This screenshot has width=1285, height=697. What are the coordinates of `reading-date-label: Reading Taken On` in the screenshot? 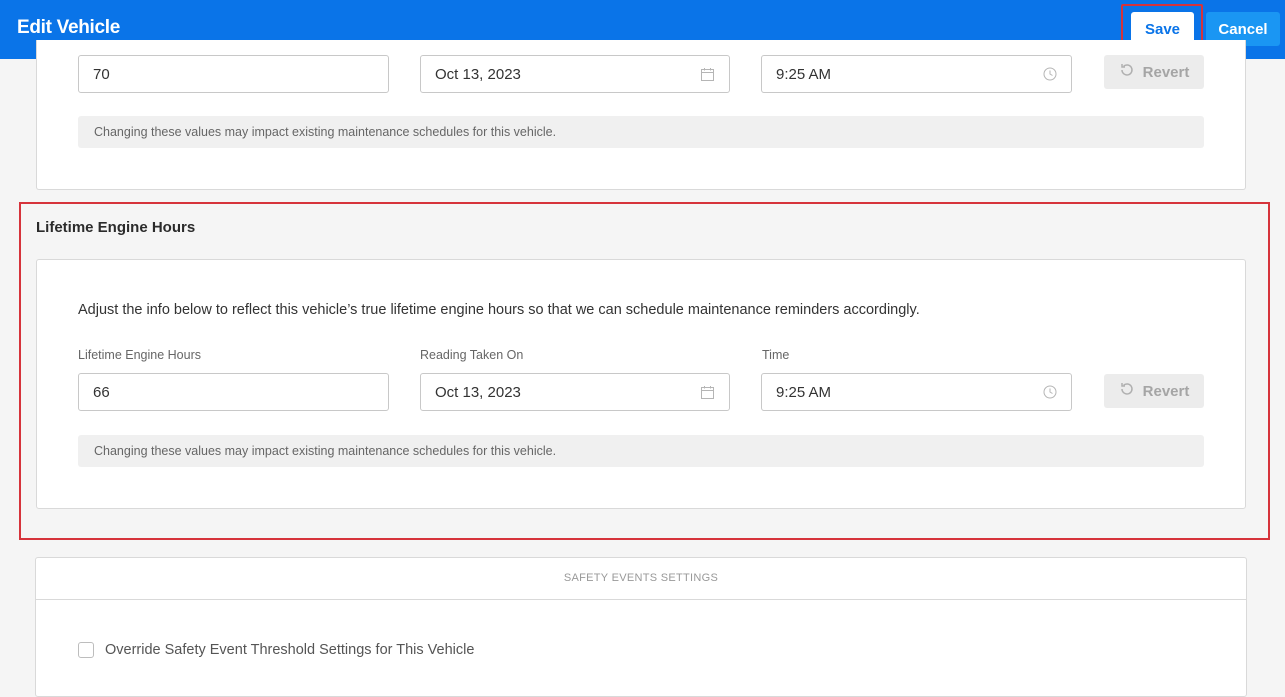 It's located at (472, 355).